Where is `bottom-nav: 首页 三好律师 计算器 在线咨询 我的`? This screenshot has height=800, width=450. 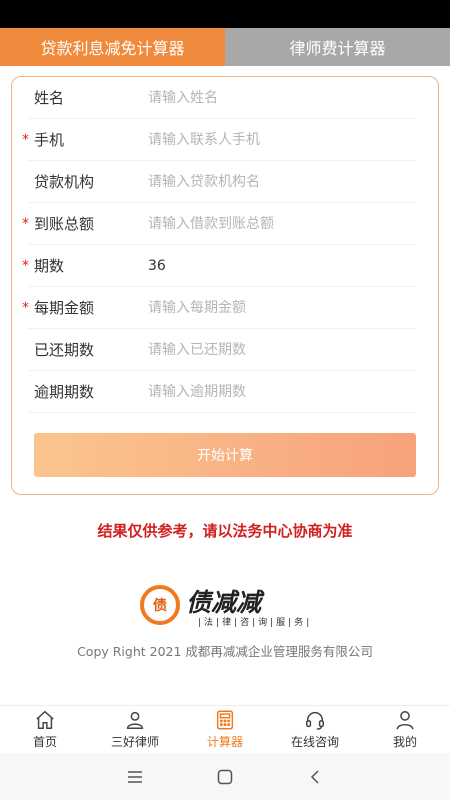
bottom-nav: 首页 三好律师 计算器 在线咨询 我的 is located at coordinates (225, 729).